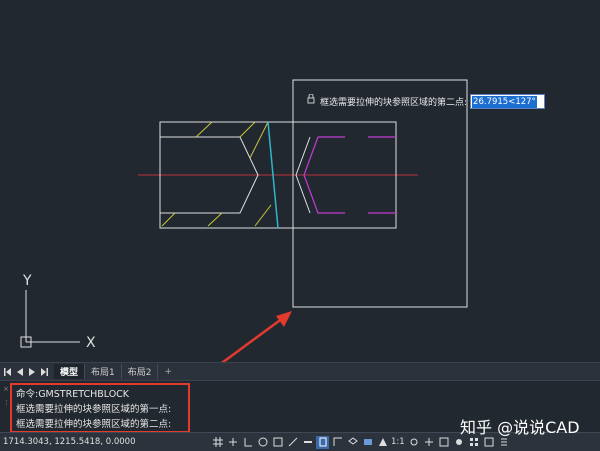 The width and height of the screenshot is (600, 451). Describe the element at coordinates (256, 336) in the screenshot. I see `annotation-arrow` at that location.